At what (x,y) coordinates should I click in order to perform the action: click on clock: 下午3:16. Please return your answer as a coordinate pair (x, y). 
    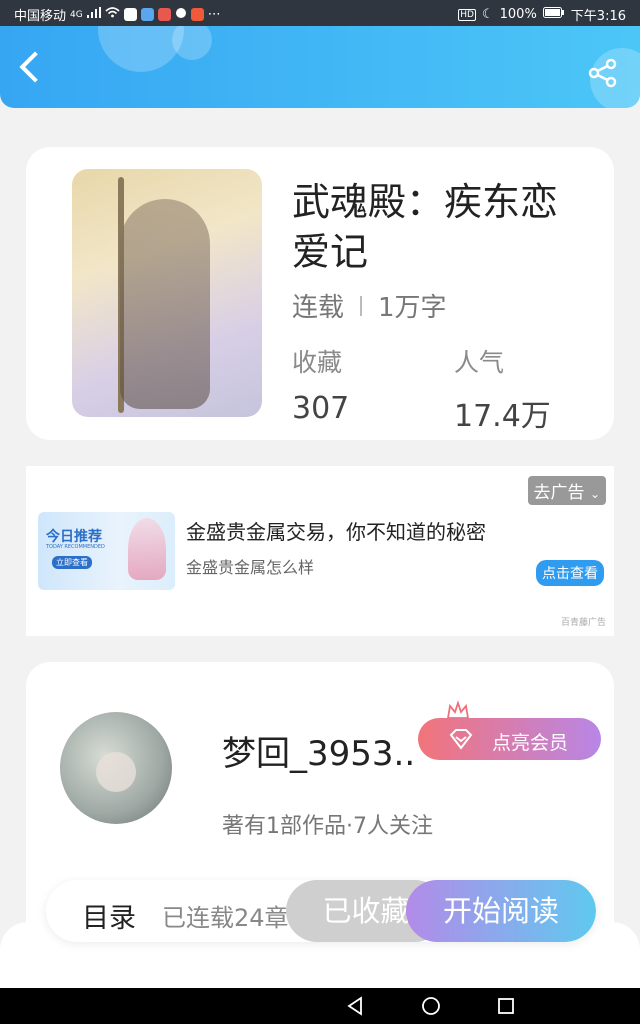
    Looking at the image, I should click on (598, 16).